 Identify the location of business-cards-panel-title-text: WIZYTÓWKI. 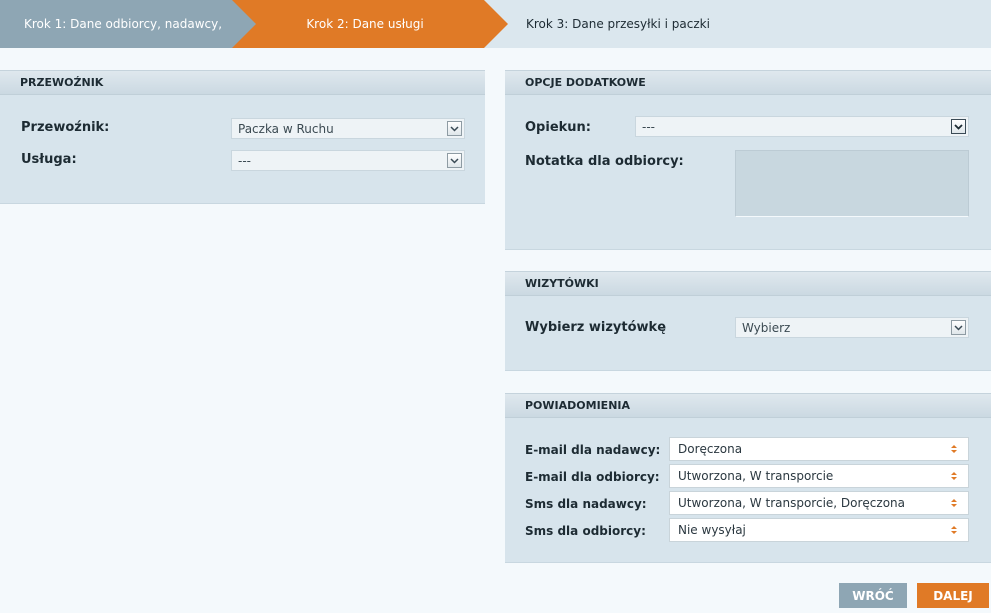
(562, 283).